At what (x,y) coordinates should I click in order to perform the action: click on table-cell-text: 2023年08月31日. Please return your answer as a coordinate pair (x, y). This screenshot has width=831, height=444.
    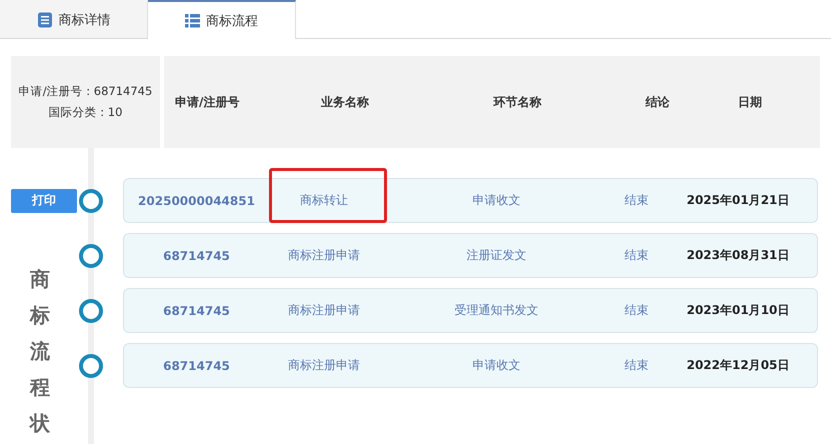
    Looking at the image, I should click on (738, 255).